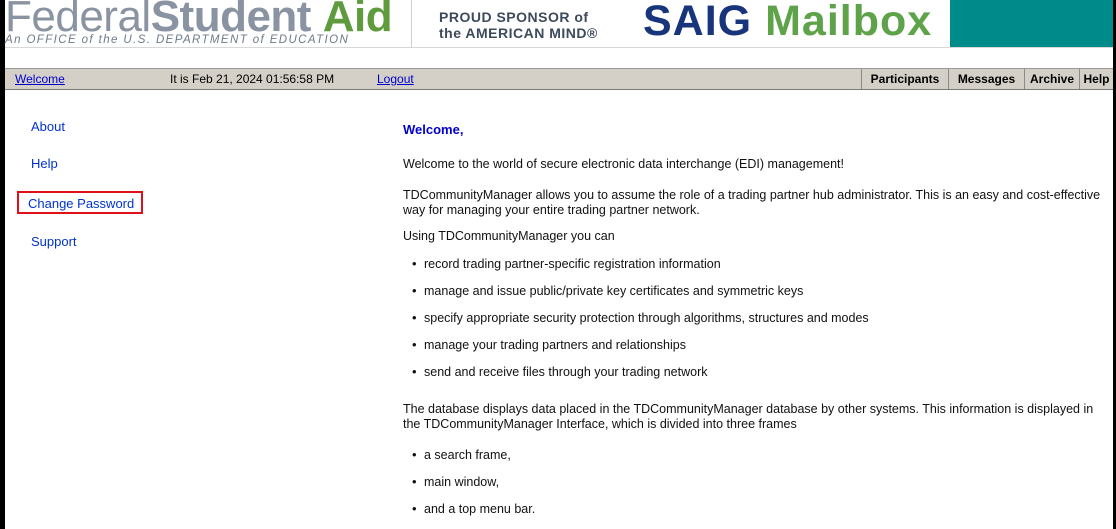  What do you see at coordinates (849, 22) in the screenshot?
I see `app-title-mailbox: Mailbox` at bounding box center [849, 22].